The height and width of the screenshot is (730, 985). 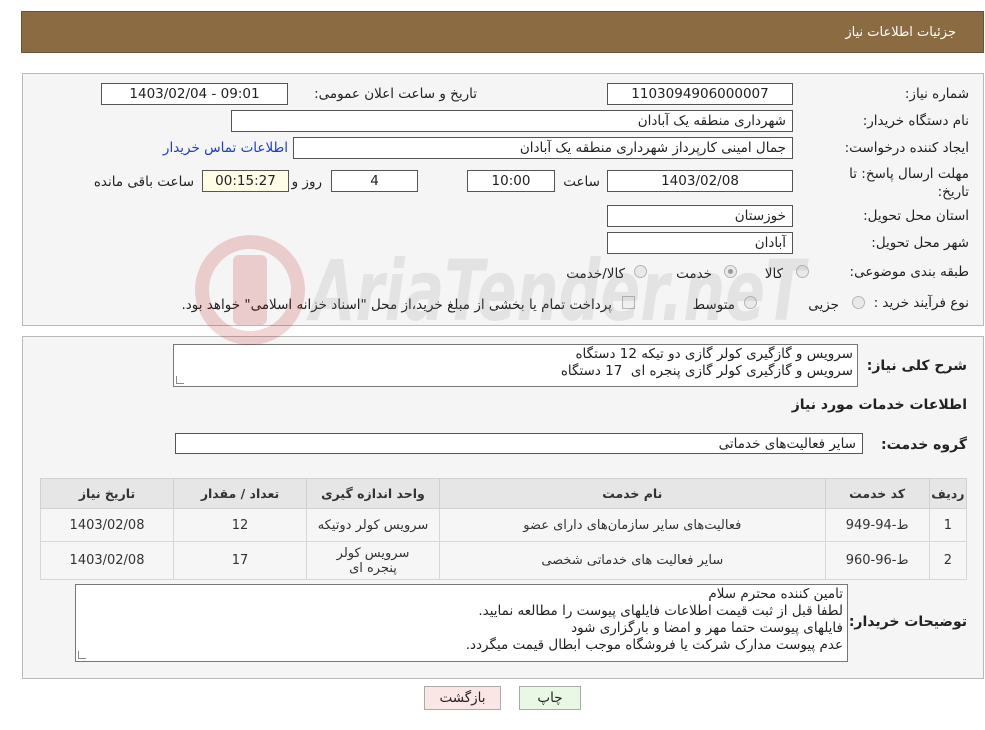 What do you see at coordinates (920, 243) in the screenshot?
I see `city-label: شهر محل تحویل:` at bounding box center [920, 243].